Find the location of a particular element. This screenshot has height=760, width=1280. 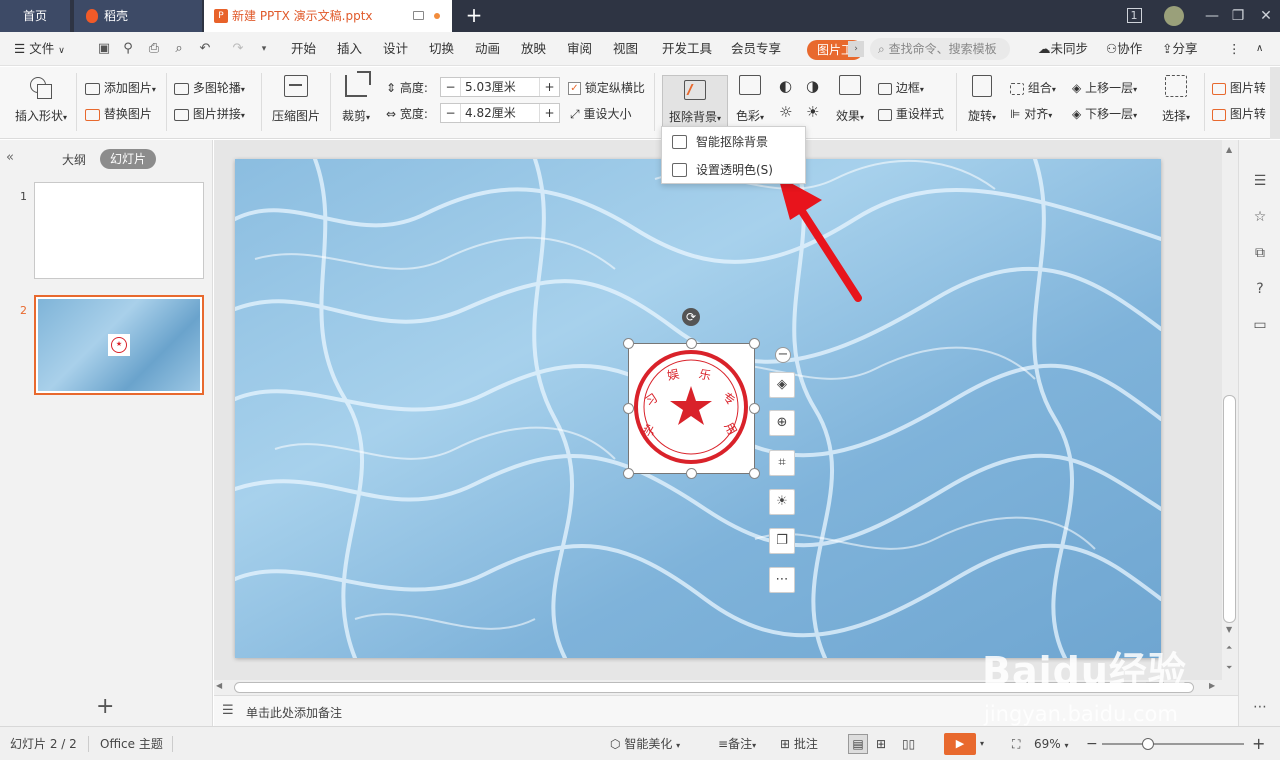

print-icon: ⎙ is located at coordinates (154, 49).